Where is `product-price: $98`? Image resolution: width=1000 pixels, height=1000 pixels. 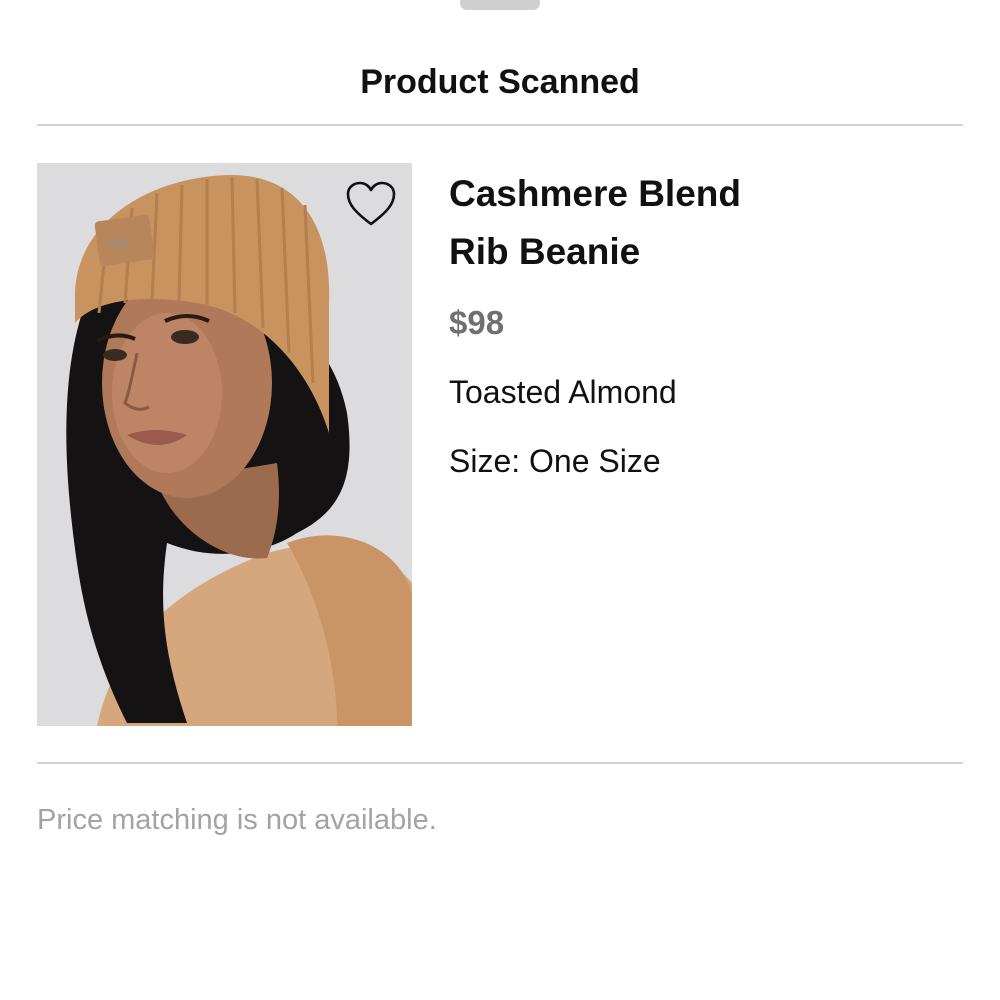 product-price: $98 is located at coordinates (477, 322).